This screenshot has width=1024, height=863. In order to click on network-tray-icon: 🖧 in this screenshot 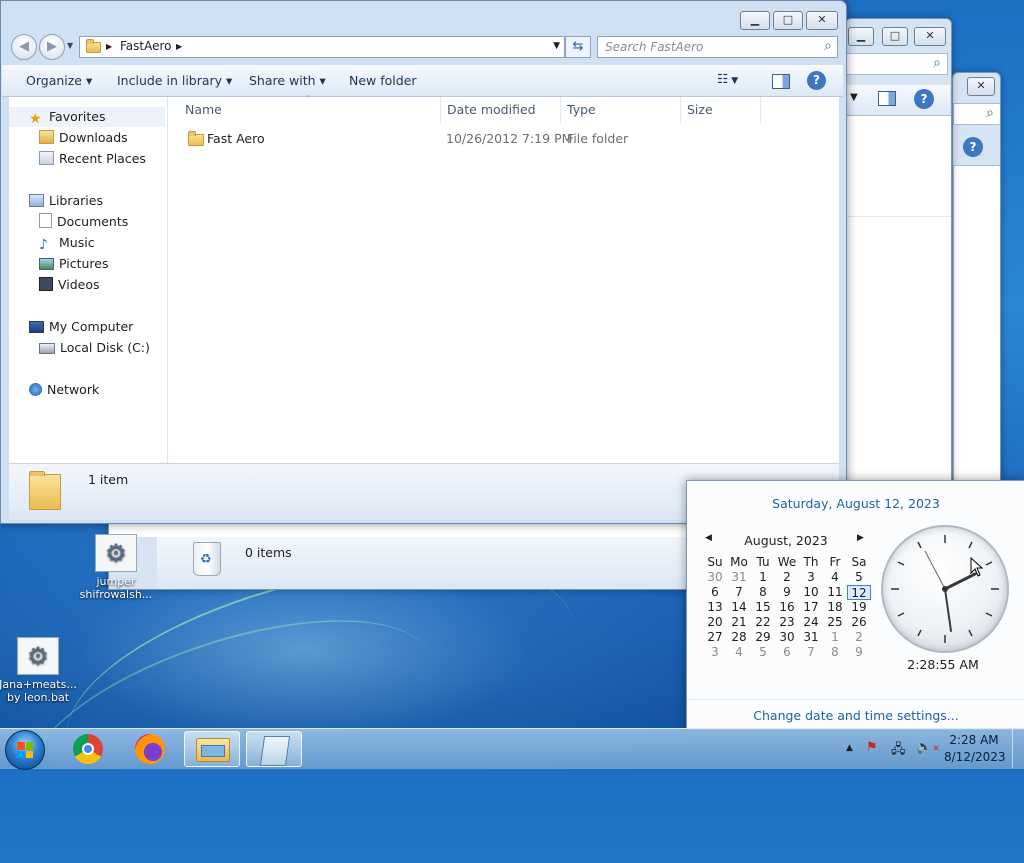, I will do `click(898, 751)`.